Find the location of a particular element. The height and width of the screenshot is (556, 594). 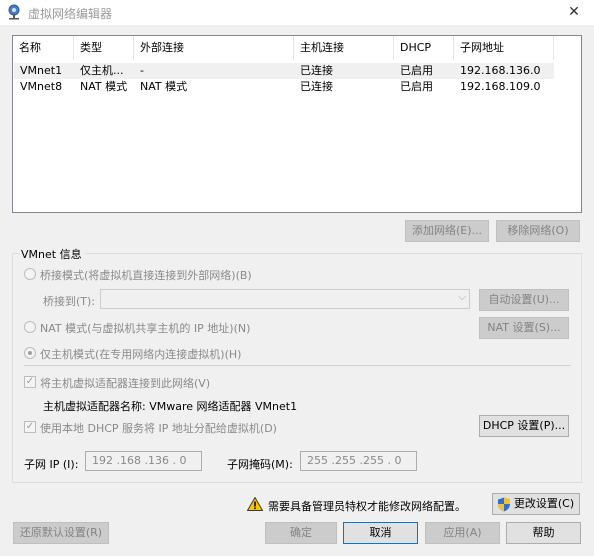

apply-button: 应用(A) is located at coordinates (462, 533).